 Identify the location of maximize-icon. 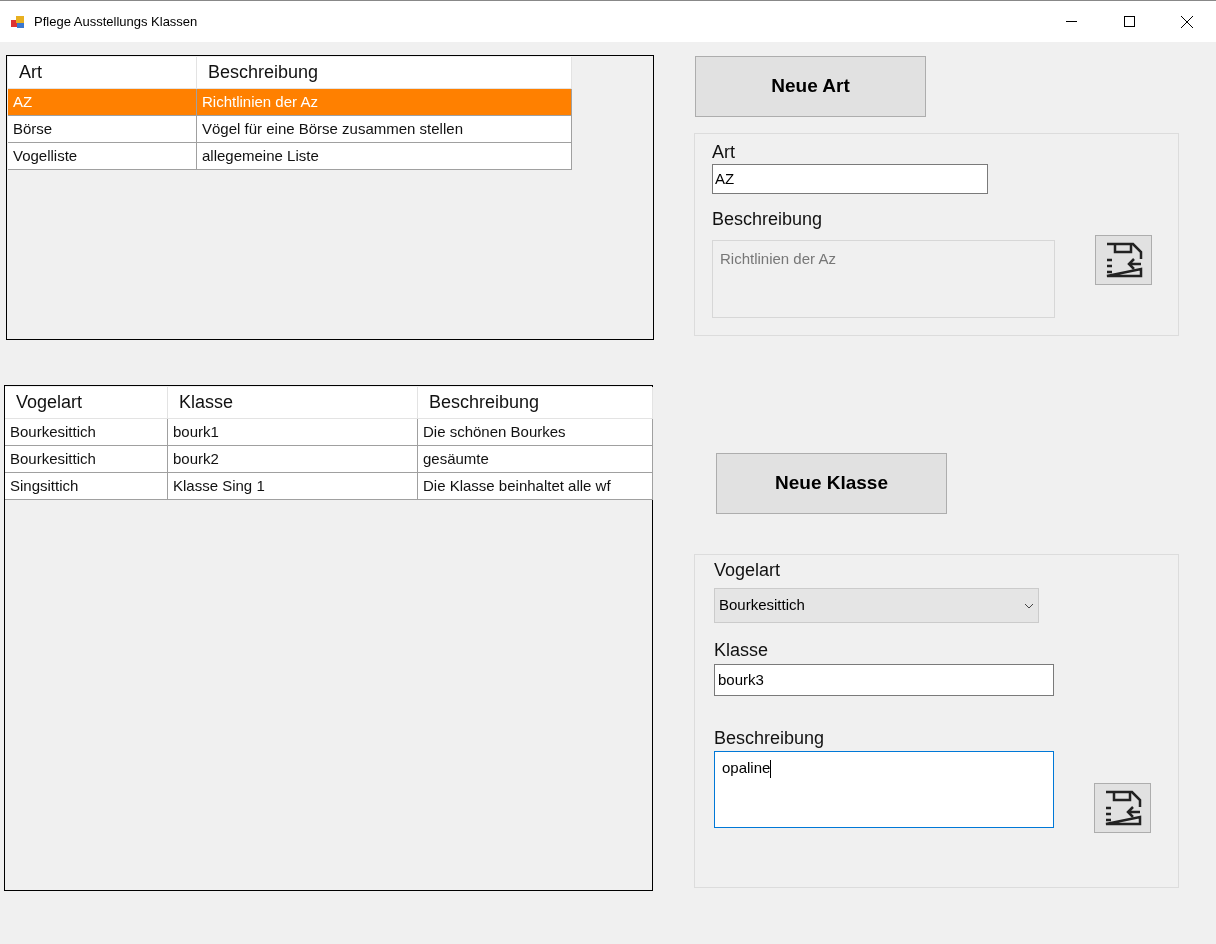
(1129, 21).